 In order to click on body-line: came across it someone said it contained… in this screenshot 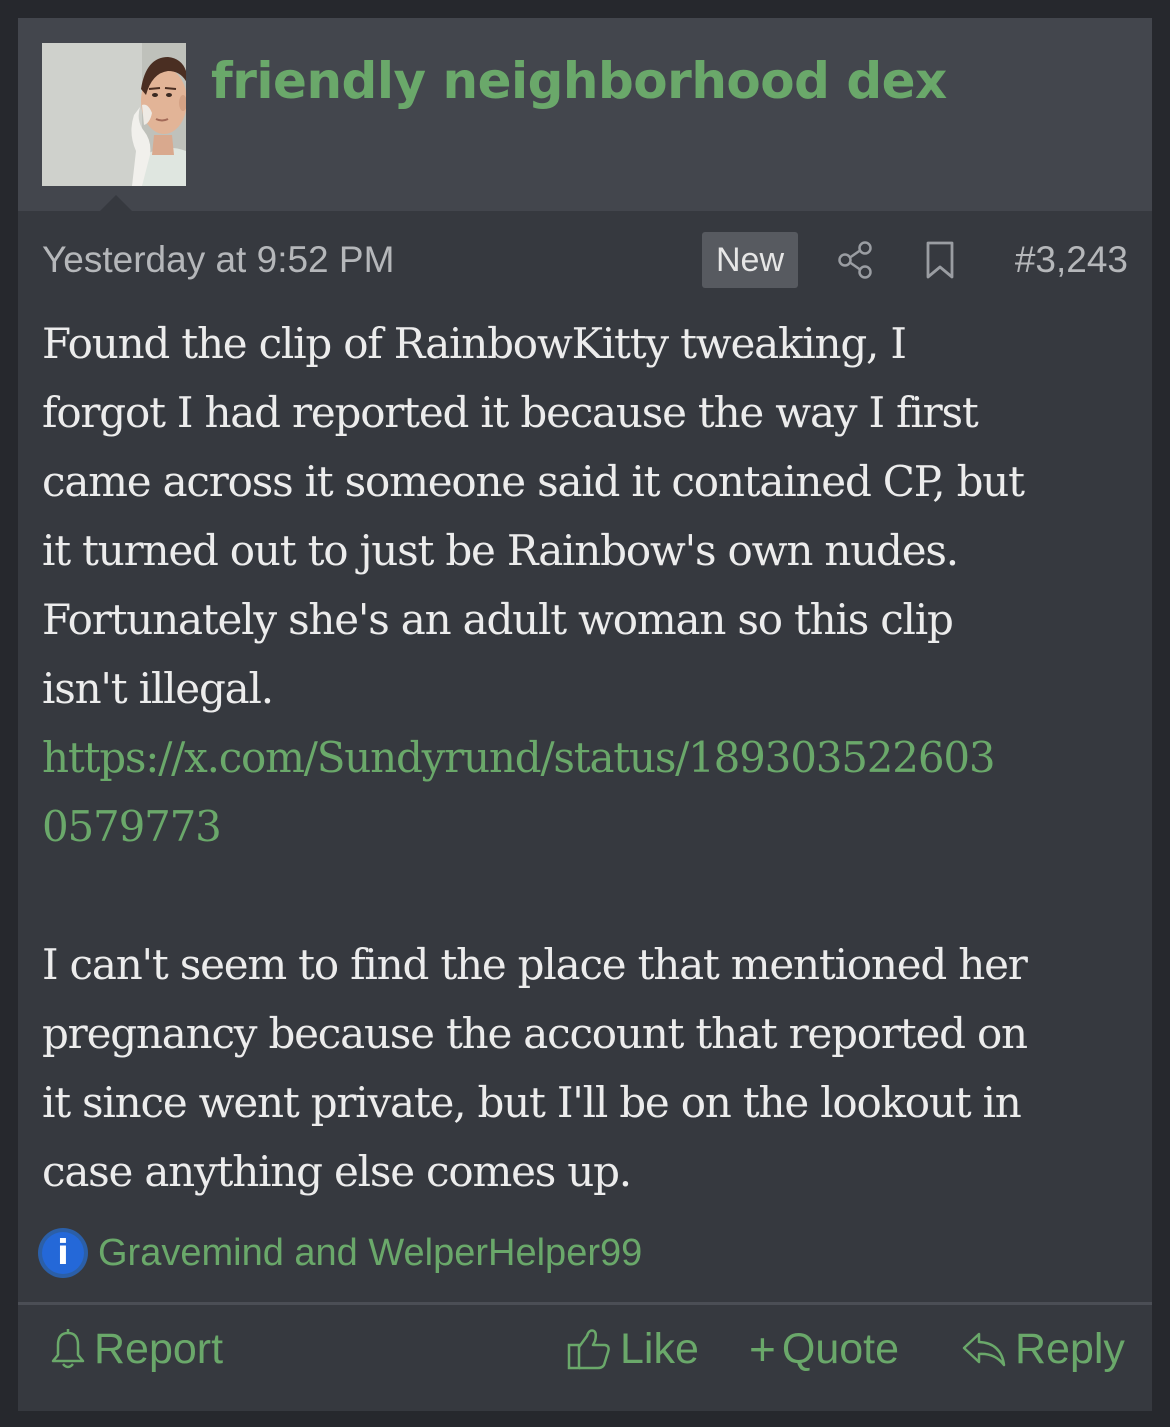, I will do `click(533, 481)`.